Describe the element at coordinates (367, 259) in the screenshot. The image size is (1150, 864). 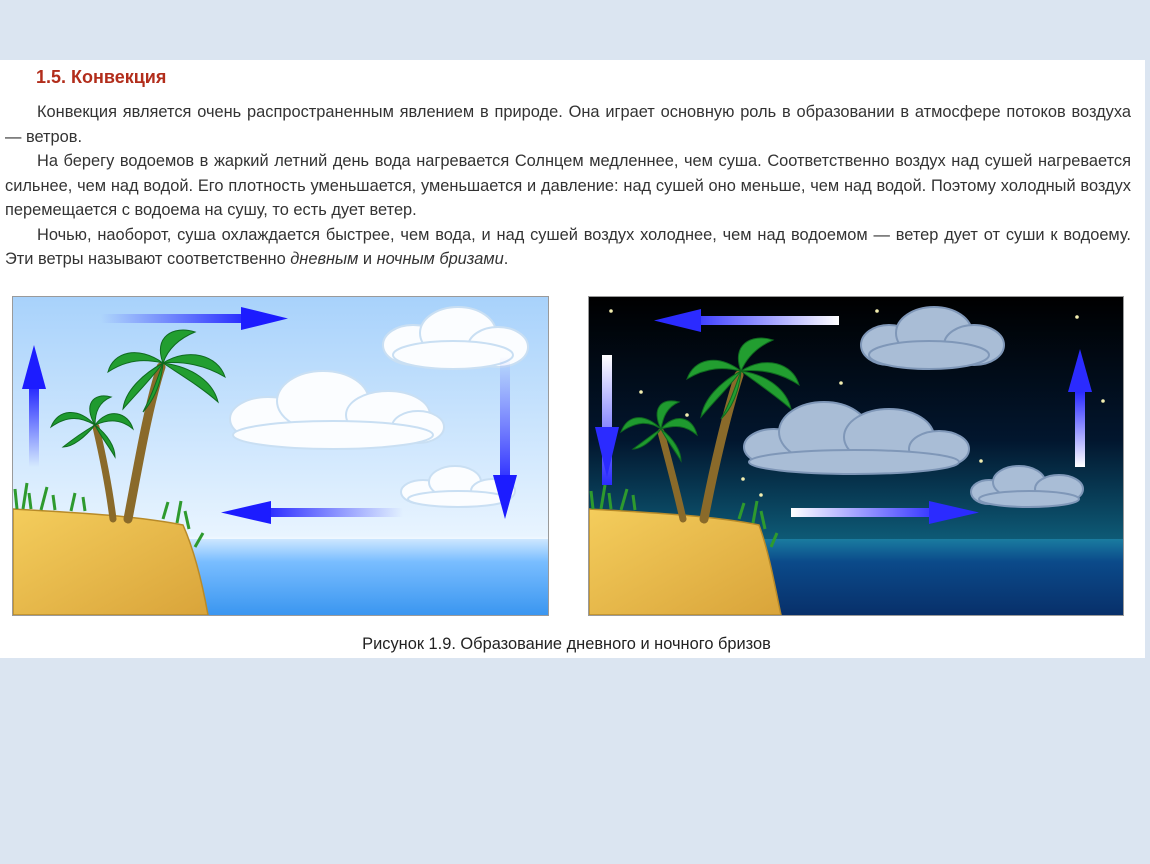
I see `paragraph-3-mid: и` at that location.